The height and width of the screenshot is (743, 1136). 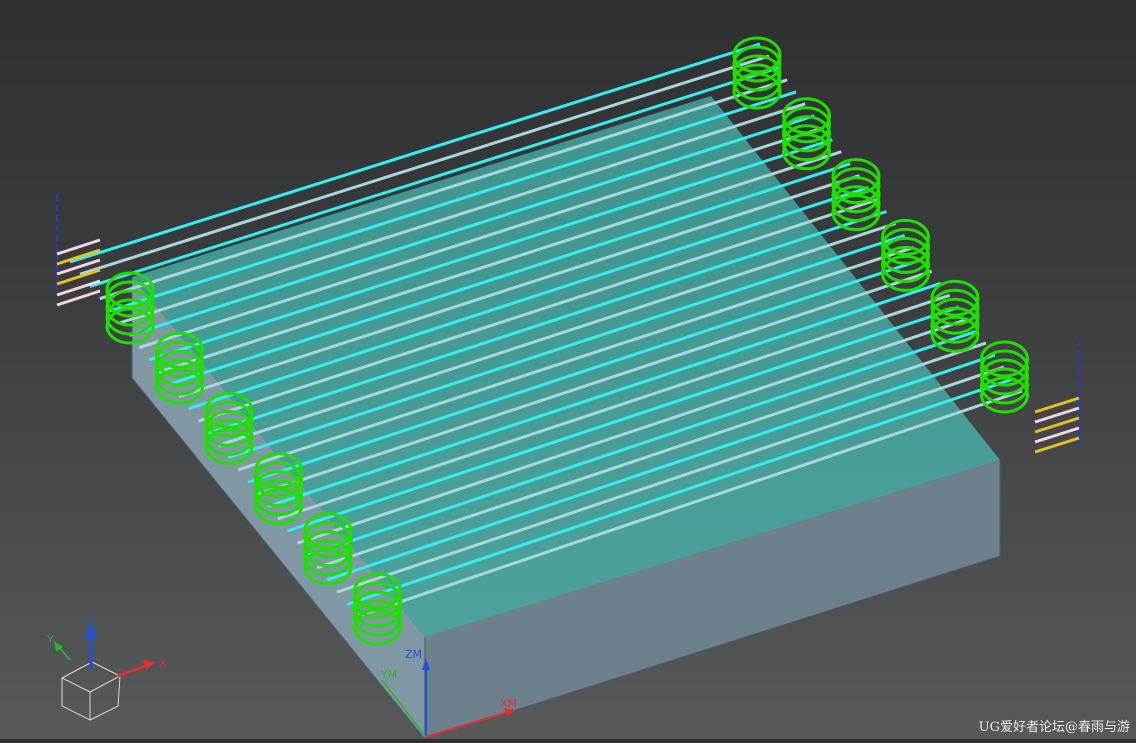 I want to click on mcs-z-label: ZM, so click(x=413, y=654).